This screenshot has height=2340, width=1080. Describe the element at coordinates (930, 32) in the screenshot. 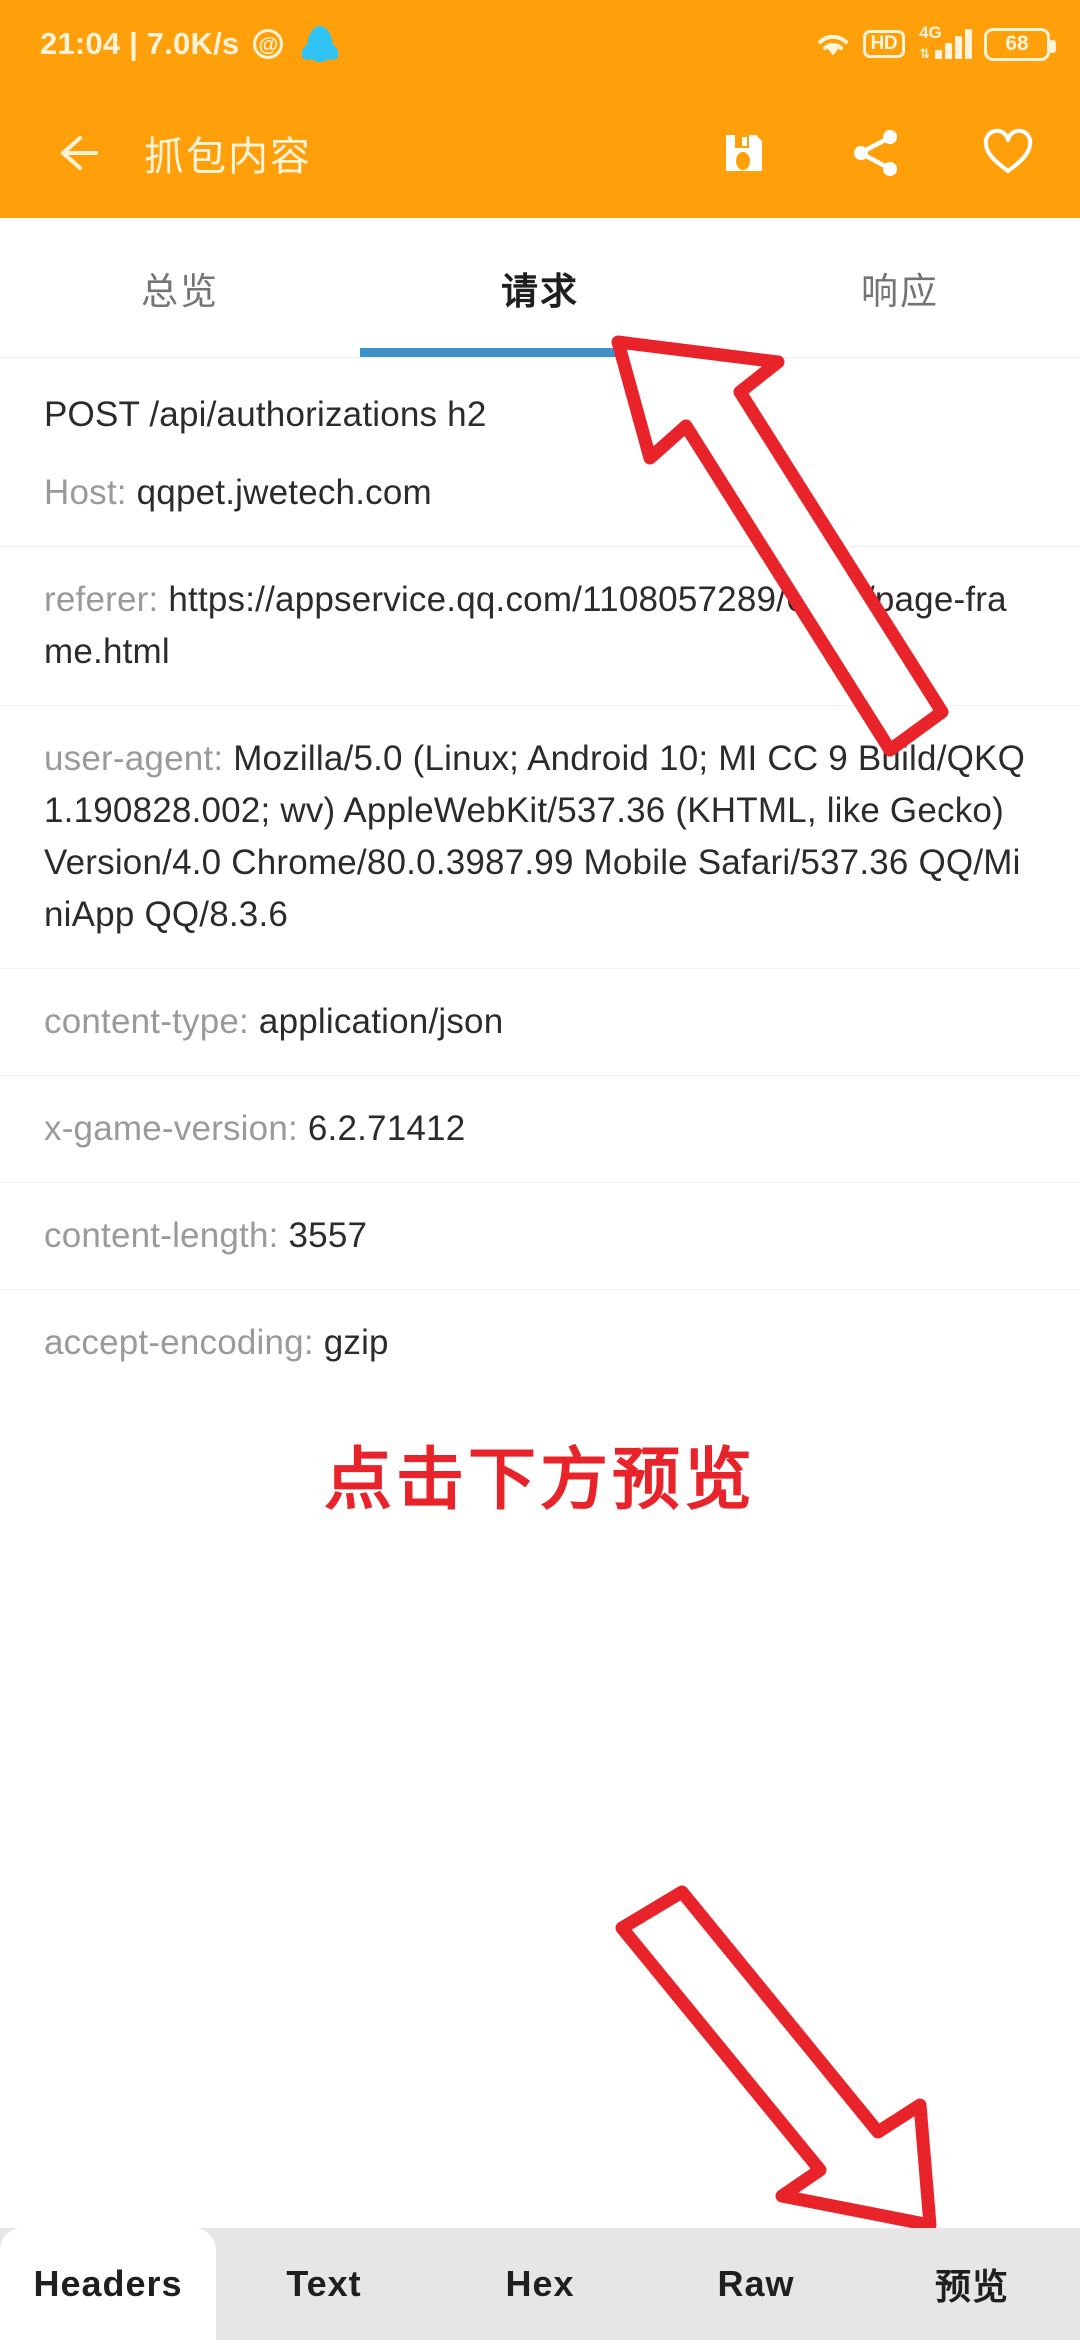

I see `network-type-label: 4G` at that location.